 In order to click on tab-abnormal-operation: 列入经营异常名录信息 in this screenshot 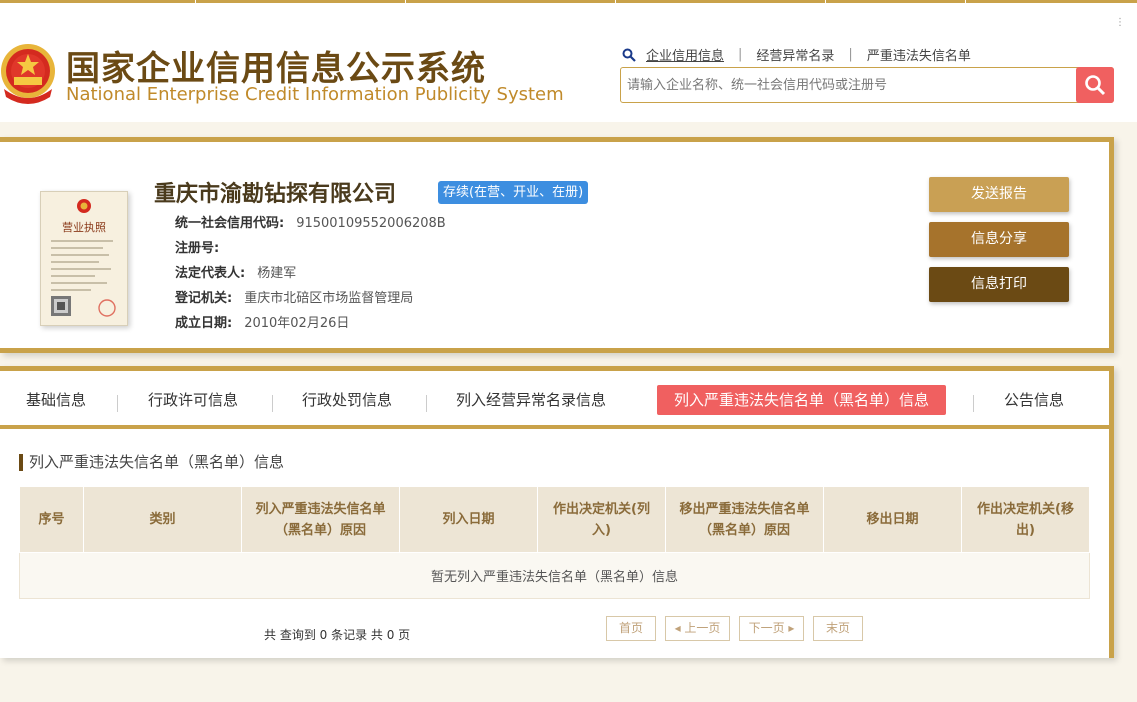, I will do `click(531, 400)`.